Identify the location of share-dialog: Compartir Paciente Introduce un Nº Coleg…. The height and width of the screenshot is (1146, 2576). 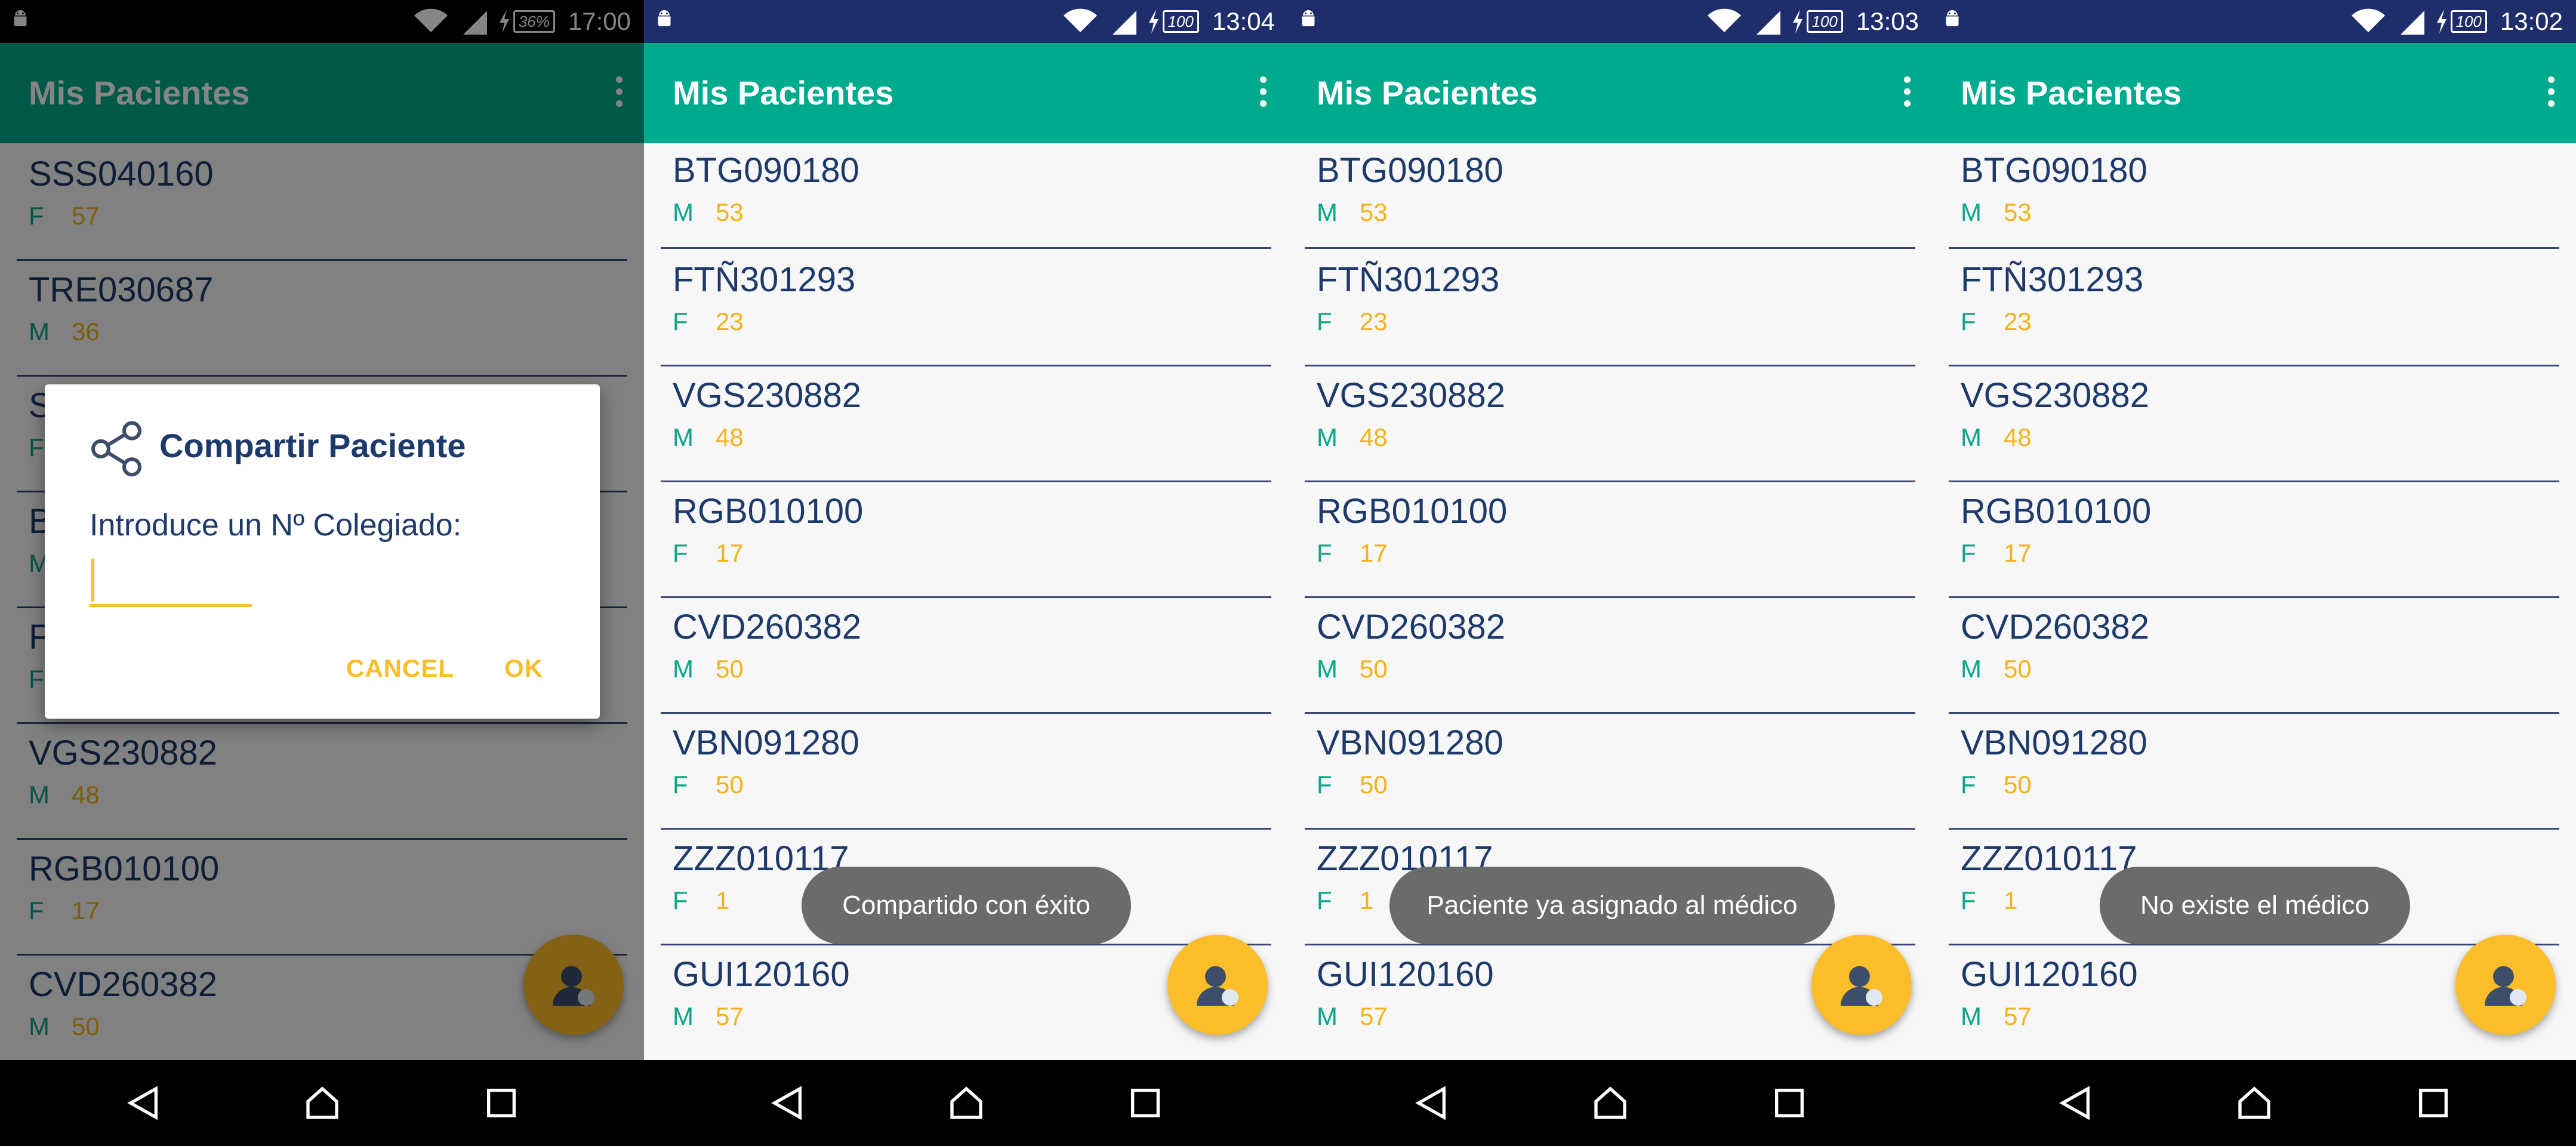
(322, 551).